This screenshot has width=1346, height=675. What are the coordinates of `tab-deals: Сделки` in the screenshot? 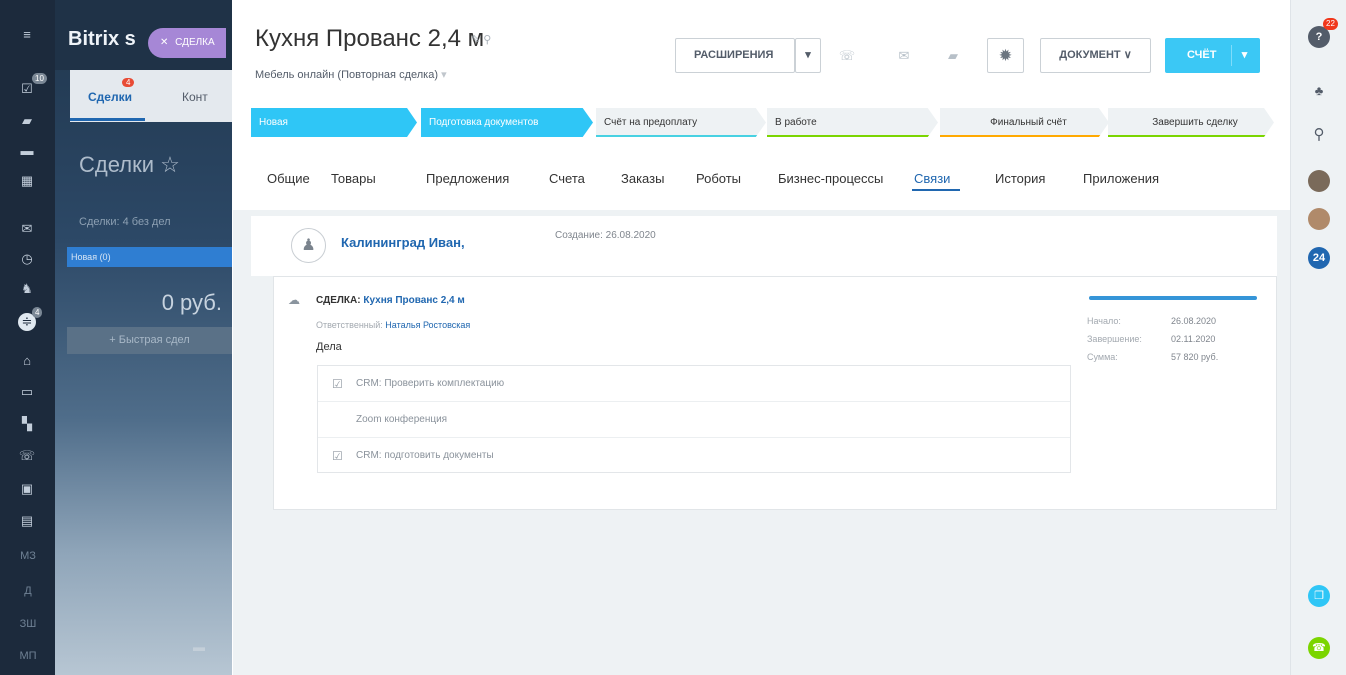 It's located at (110, 97).